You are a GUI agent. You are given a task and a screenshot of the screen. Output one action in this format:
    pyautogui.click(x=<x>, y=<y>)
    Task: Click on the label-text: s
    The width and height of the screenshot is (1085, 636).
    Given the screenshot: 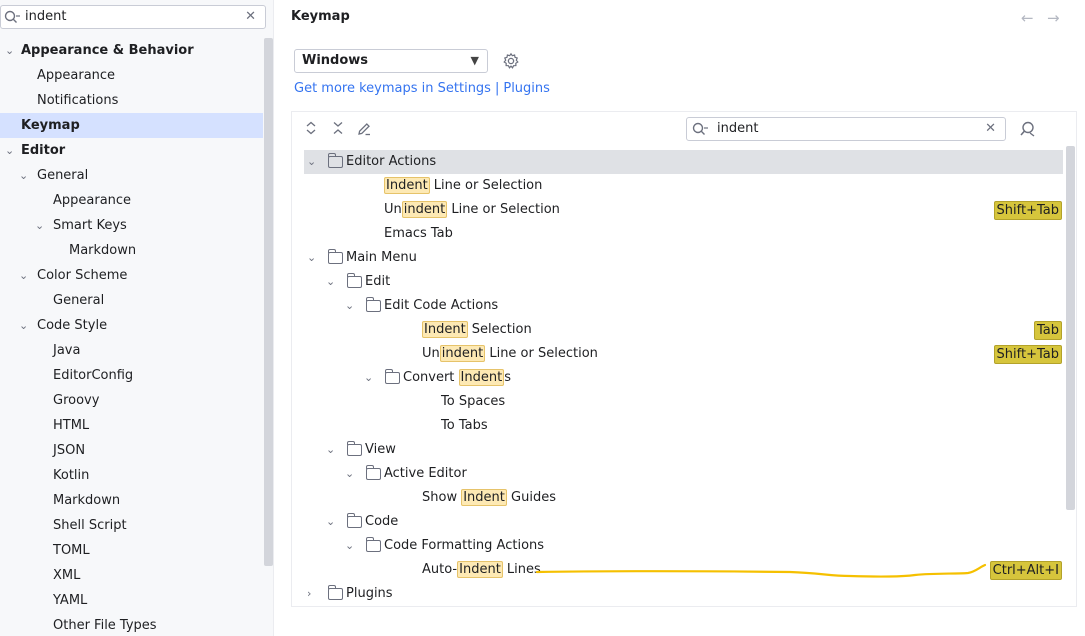 What is the action you would take?
    pyautogui.click(x=507, y=377)
    